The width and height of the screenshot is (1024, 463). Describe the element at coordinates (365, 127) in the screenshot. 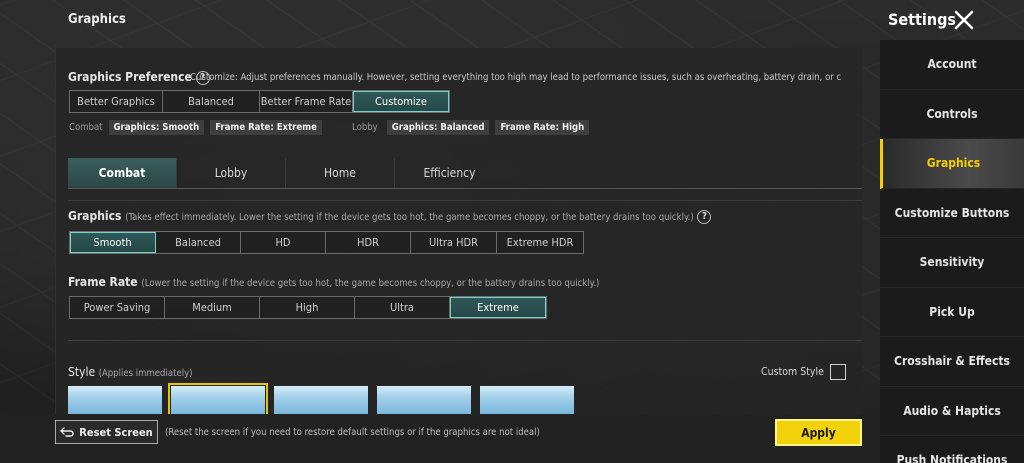

I see `lobby-summary-label: Lobby` at that location.